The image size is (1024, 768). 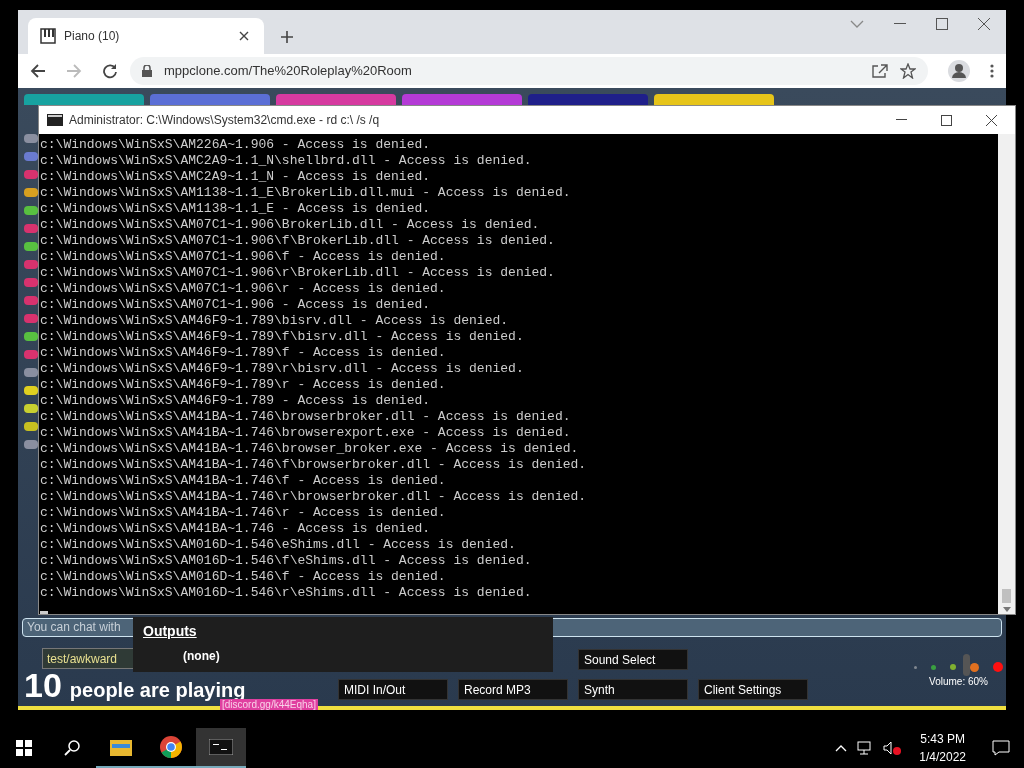 What do you see at coordinates (235, 209) in the screenshot?
I see `console-line: c:\Windows\WinSxS\AM1138~1.1_E - Access is denied.` at bounding box center [235, 209].